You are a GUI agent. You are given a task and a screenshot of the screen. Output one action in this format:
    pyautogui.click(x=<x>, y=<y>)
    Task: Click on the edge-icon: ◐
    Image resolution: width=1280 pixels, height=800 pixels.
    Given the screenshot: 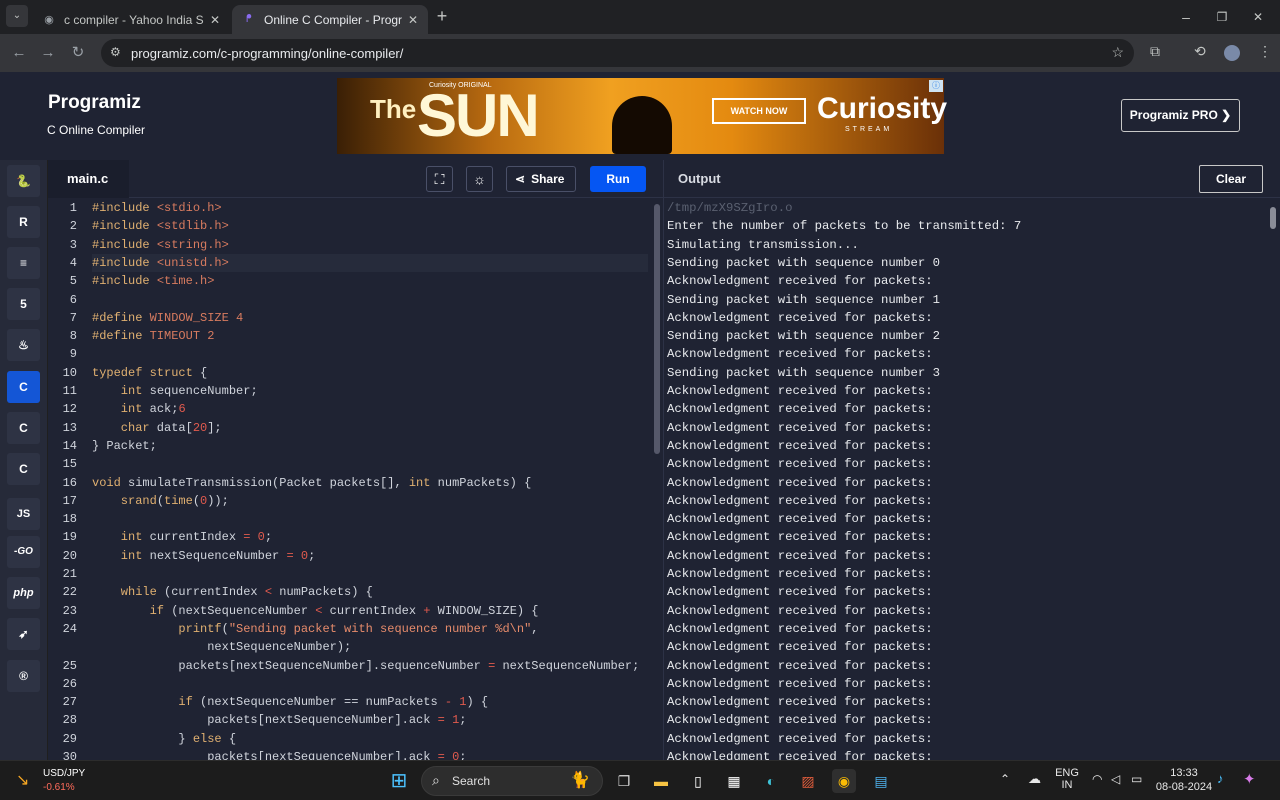 What is the action you would take?
    pyautogui.click(x=771, y=781)
    